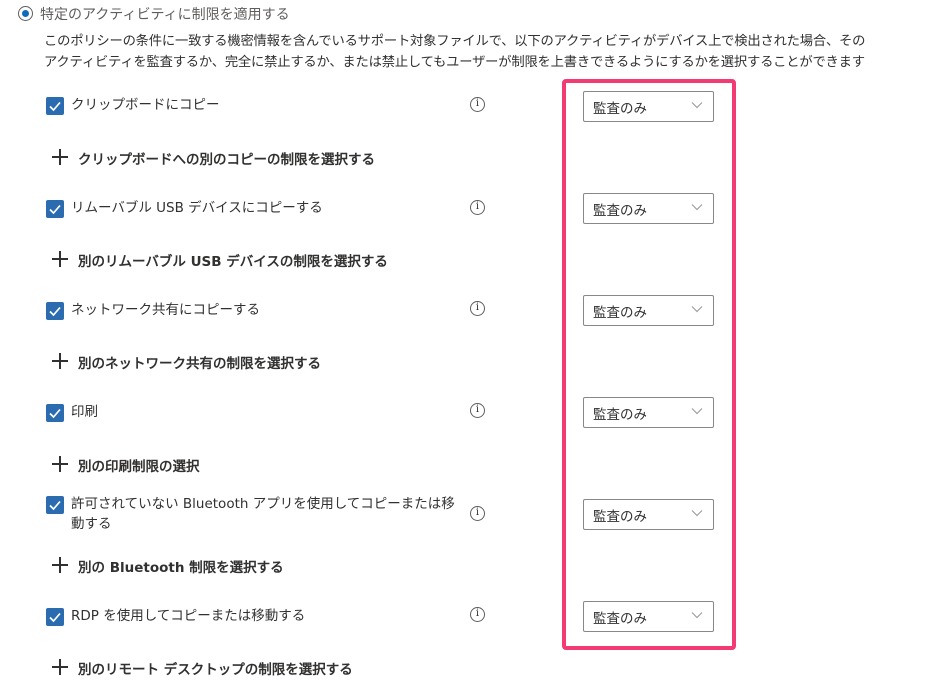  What do you see at coordinates (215, 670) in the screenshot?
I see `add-restriction-label: 別のリモート デスクトップの制限を選択する` at bounding box center [215, 670].